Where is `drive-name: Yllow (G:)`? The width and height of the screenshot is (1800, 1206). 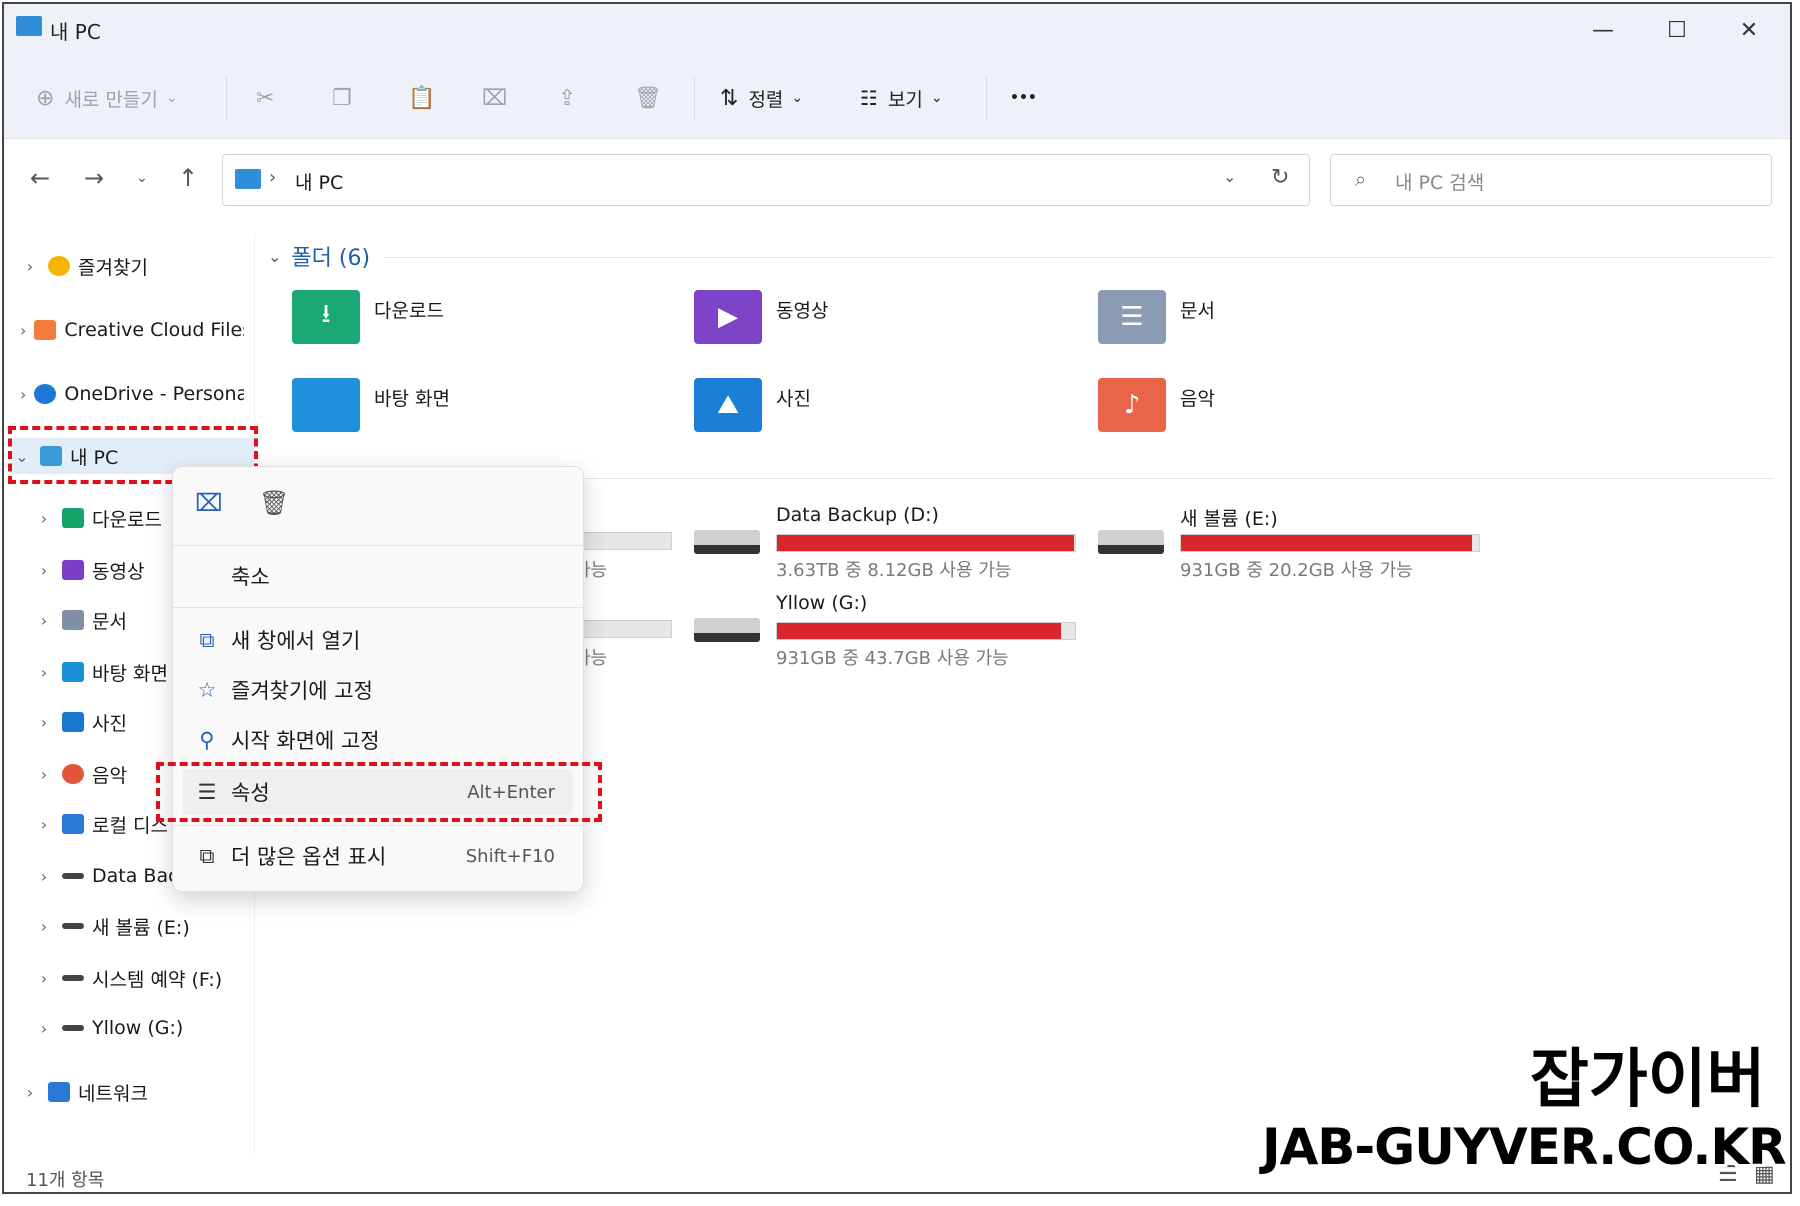
drive-name: Yllow (G:) is located at coordinates (822, 603).